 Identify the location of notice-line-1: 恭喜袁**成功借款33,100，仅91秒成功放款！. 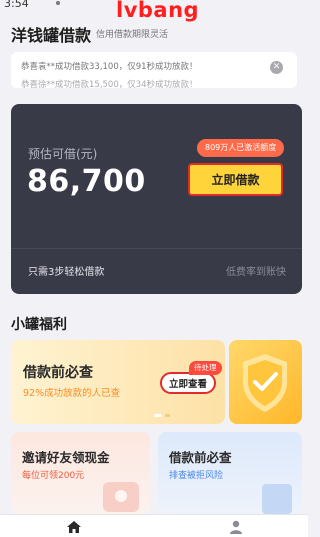
(109, 67).